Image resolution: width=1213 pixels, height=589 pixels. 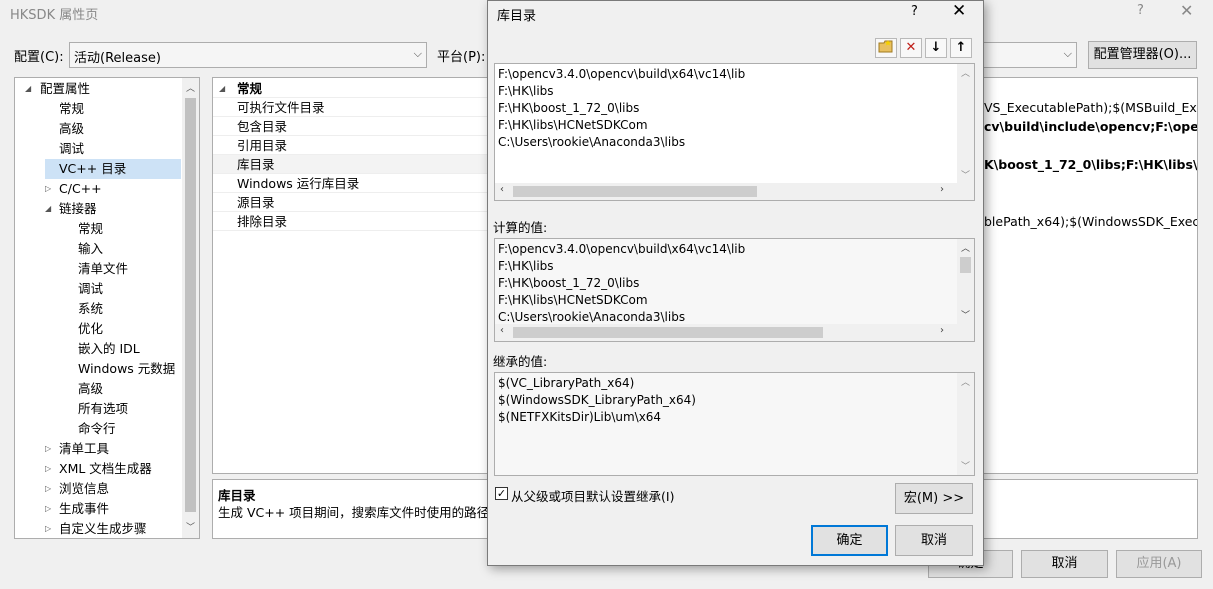 I want to click on tree-item-label: XML 文档生成器, so click(x=105, y=468).